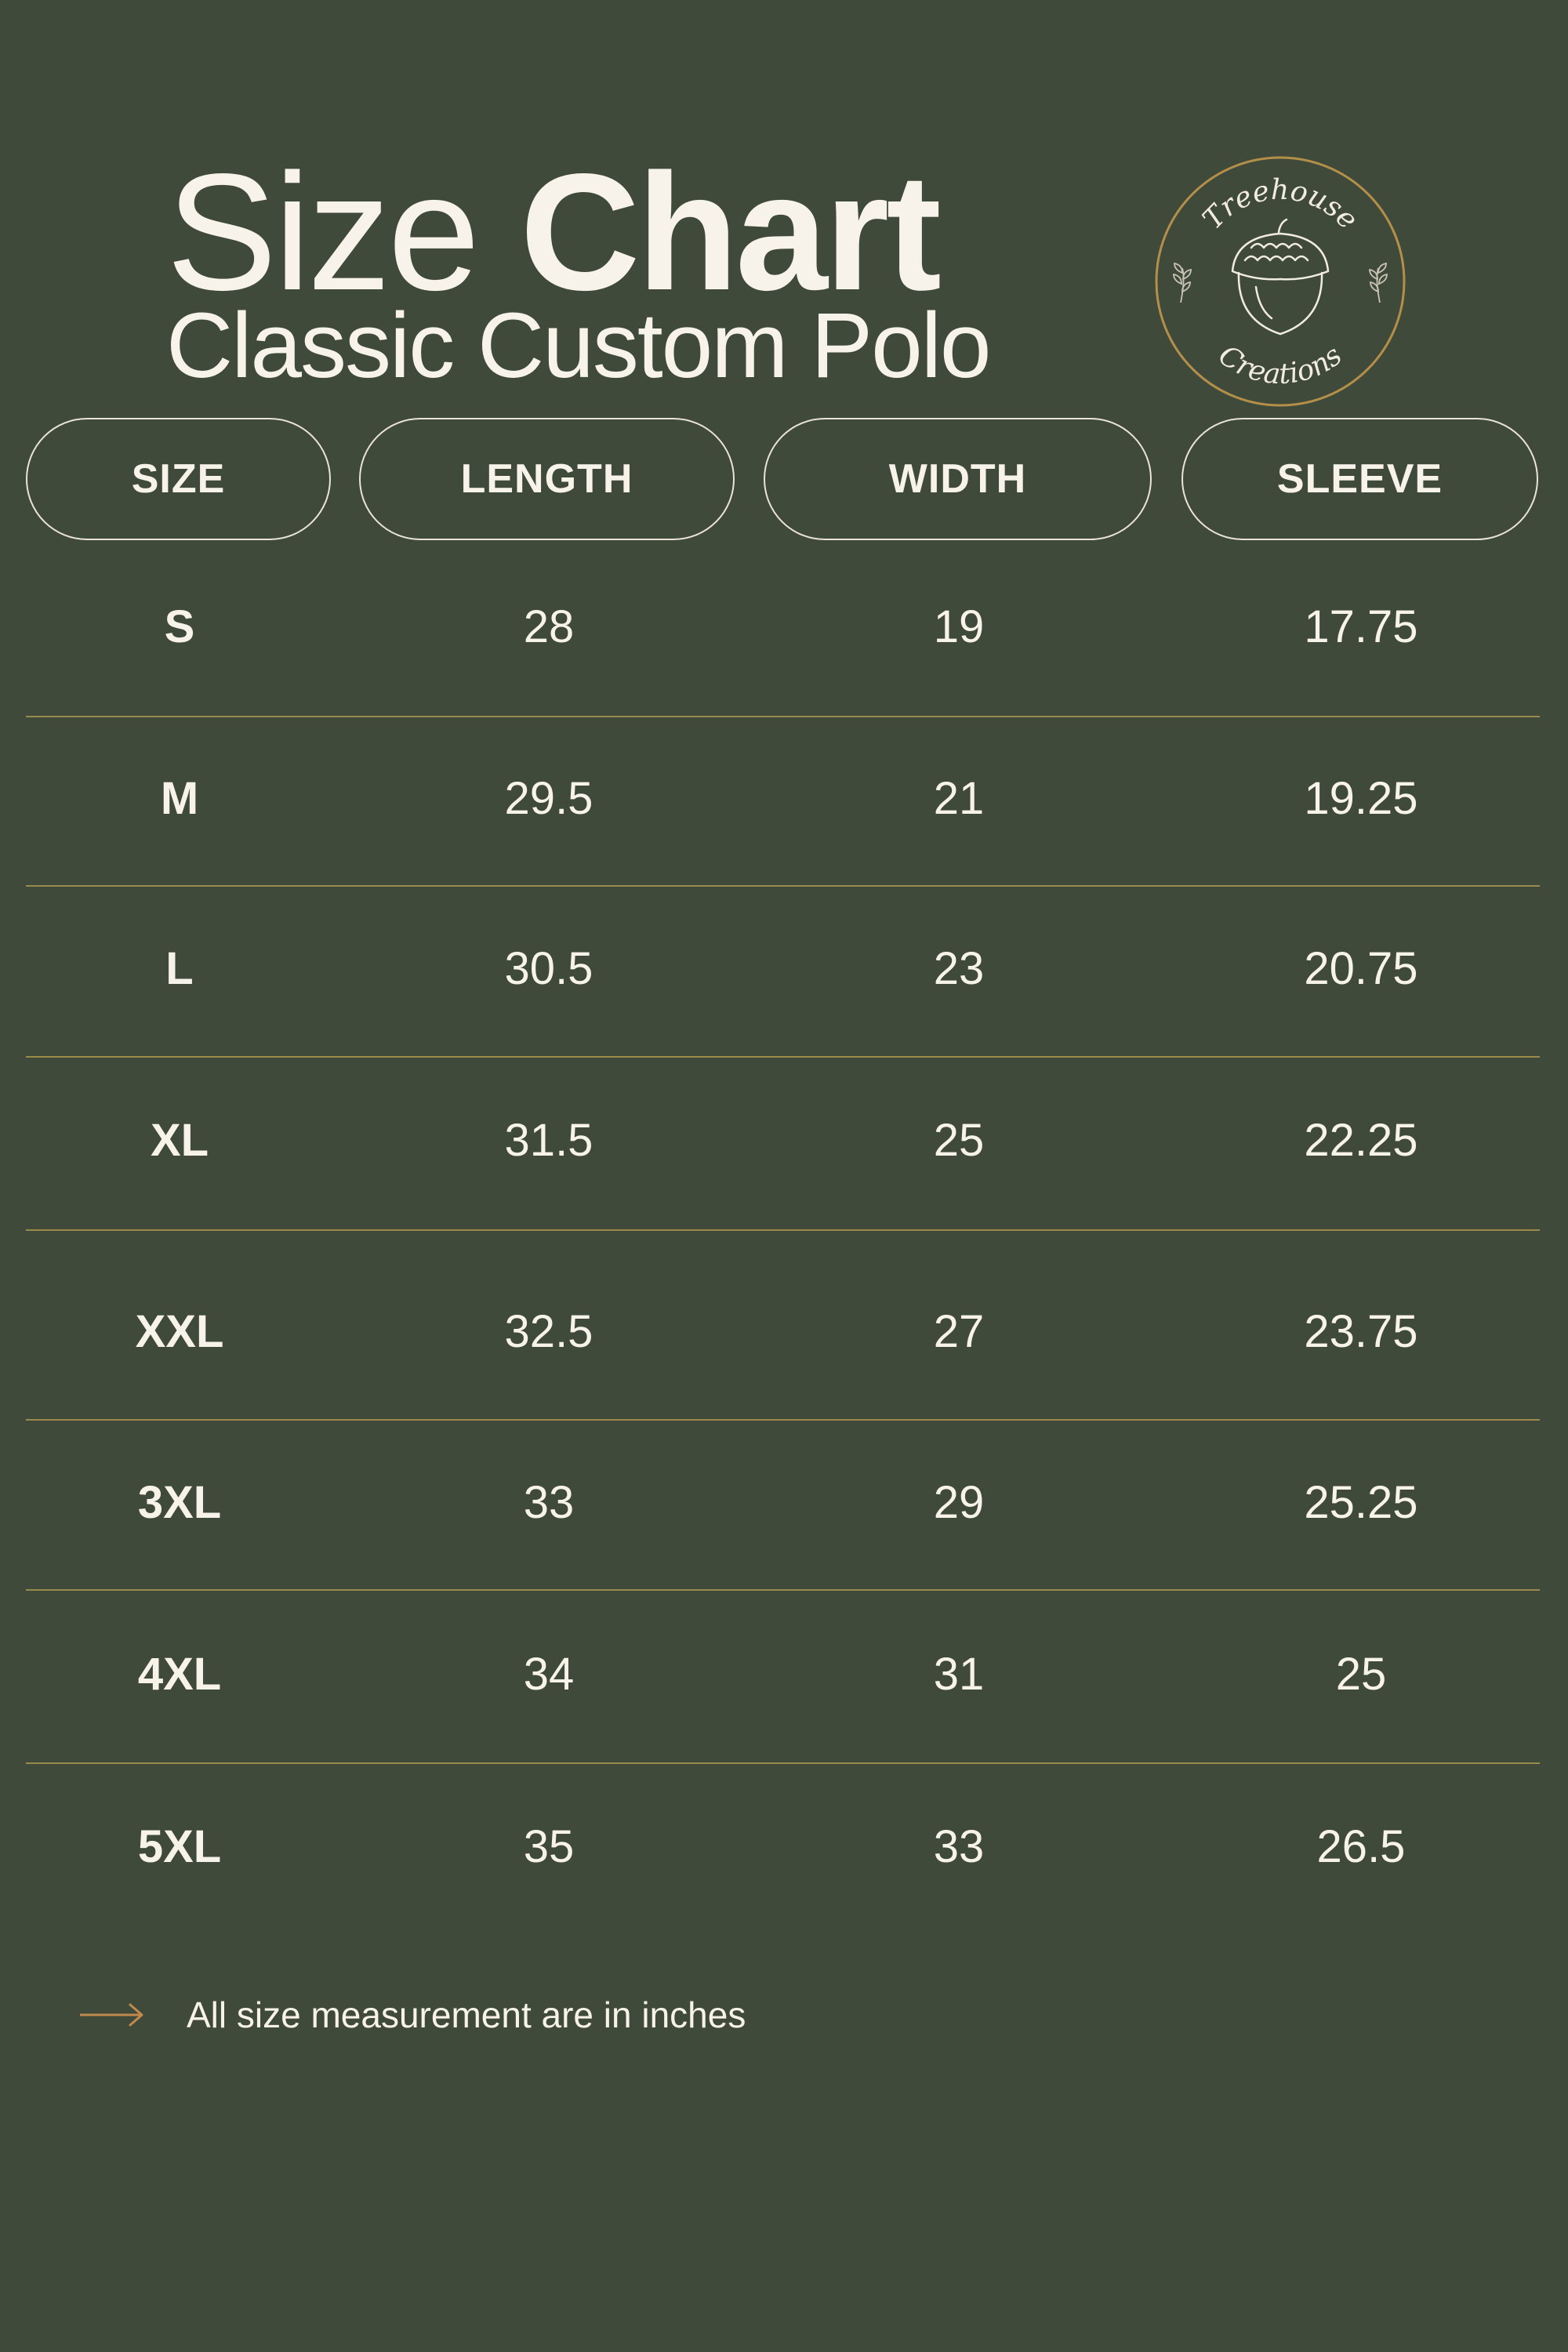 This screenshot has width=1568, height=2352. I want to click on cell-width: 33, so click(959, 1846).